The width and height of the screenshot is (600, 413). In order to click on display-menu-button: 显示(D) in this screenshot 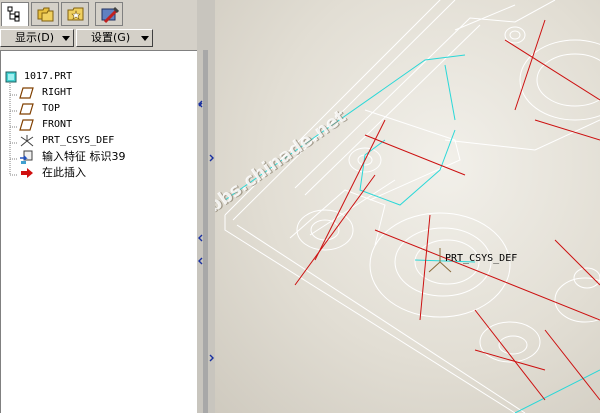, I will do `click(37, 38)`.